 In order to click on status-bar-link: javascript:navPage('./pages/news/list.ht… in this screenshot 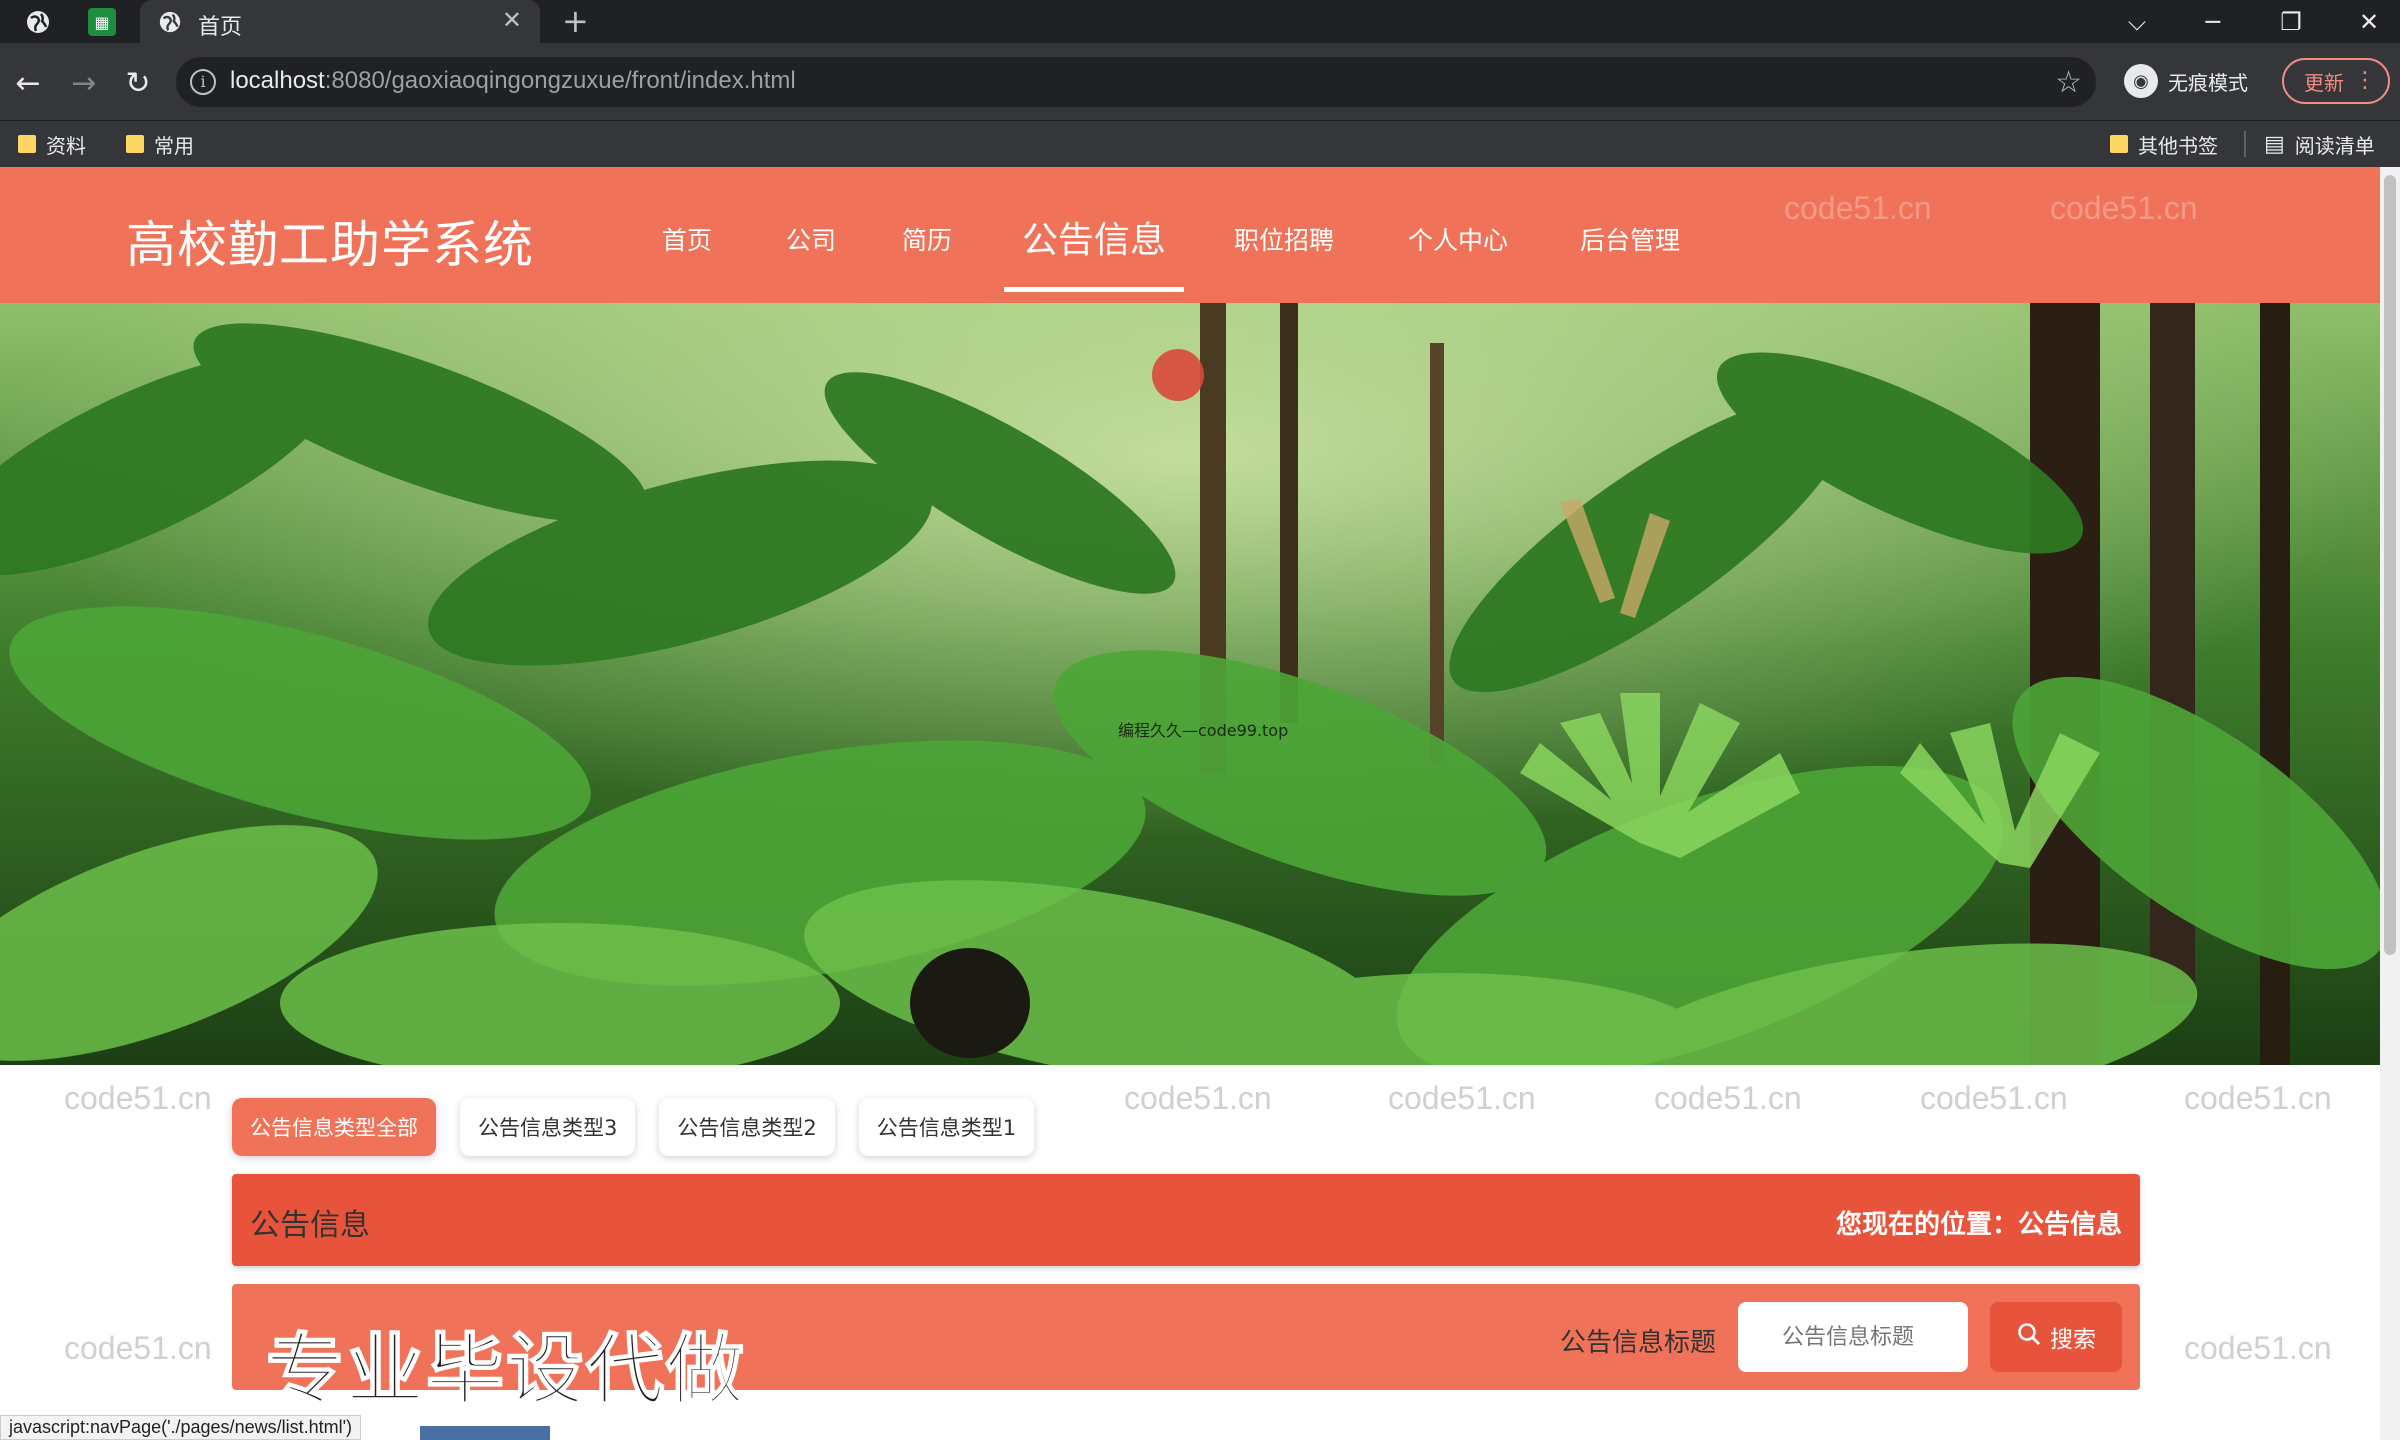, I will do `click(181, 1427)`.